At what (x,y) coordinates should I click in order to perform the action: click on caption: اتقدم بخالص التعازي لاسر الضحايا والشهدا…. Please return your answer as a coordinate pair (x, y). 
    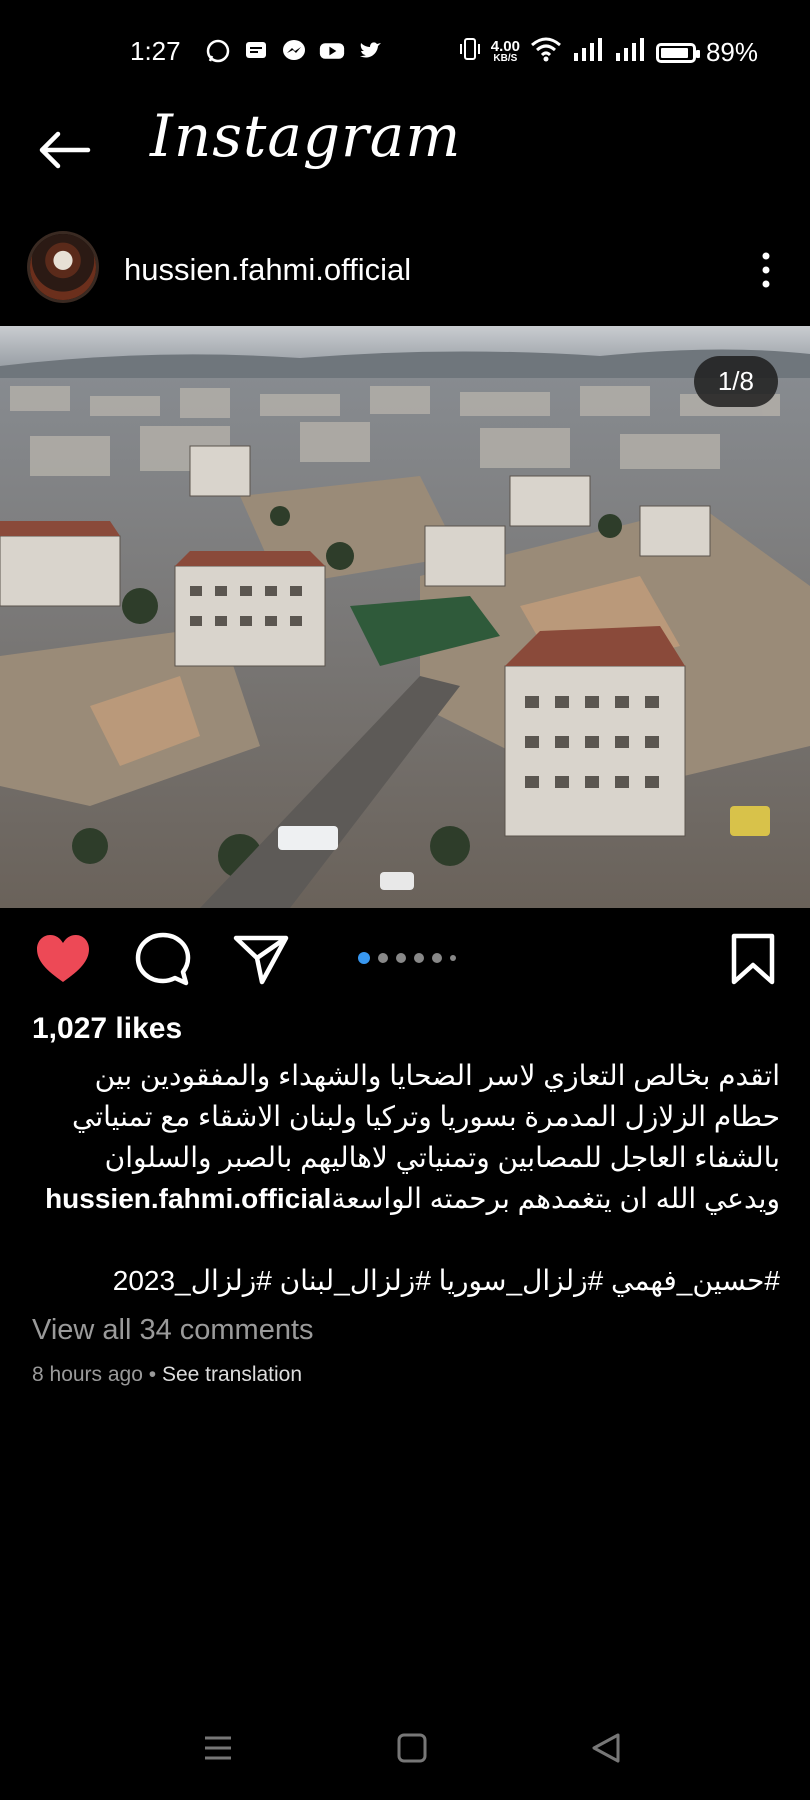
    Looking at the image, I should click on (406, 1178).